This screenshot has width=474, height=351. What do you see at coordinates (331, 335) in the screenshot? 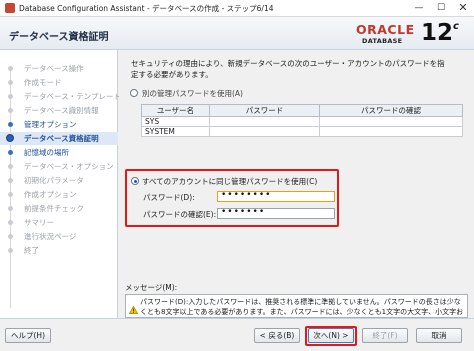
I see `next-button: 次へ(N) >` at bounding box center [331, 335].